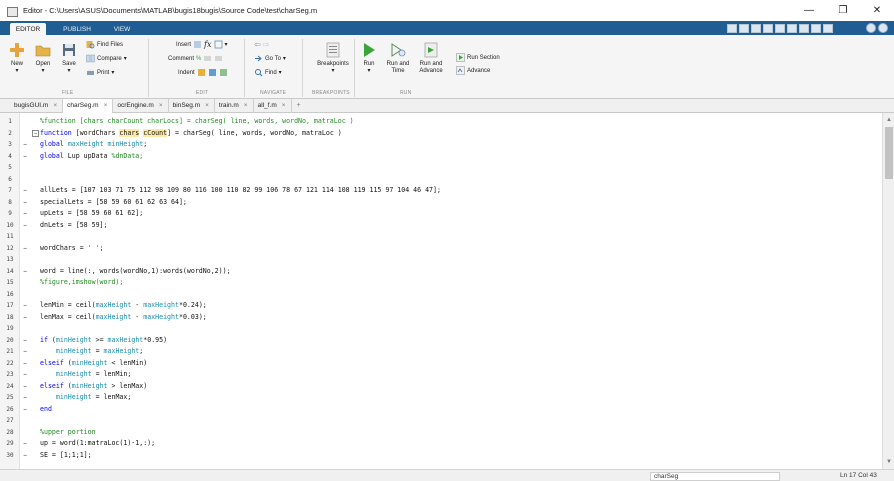  What do you see at coordinates (888, 291) in the screenshot?
I see `vertical-scrollbar: ▲ ▼` at bounding box center [888, 291].